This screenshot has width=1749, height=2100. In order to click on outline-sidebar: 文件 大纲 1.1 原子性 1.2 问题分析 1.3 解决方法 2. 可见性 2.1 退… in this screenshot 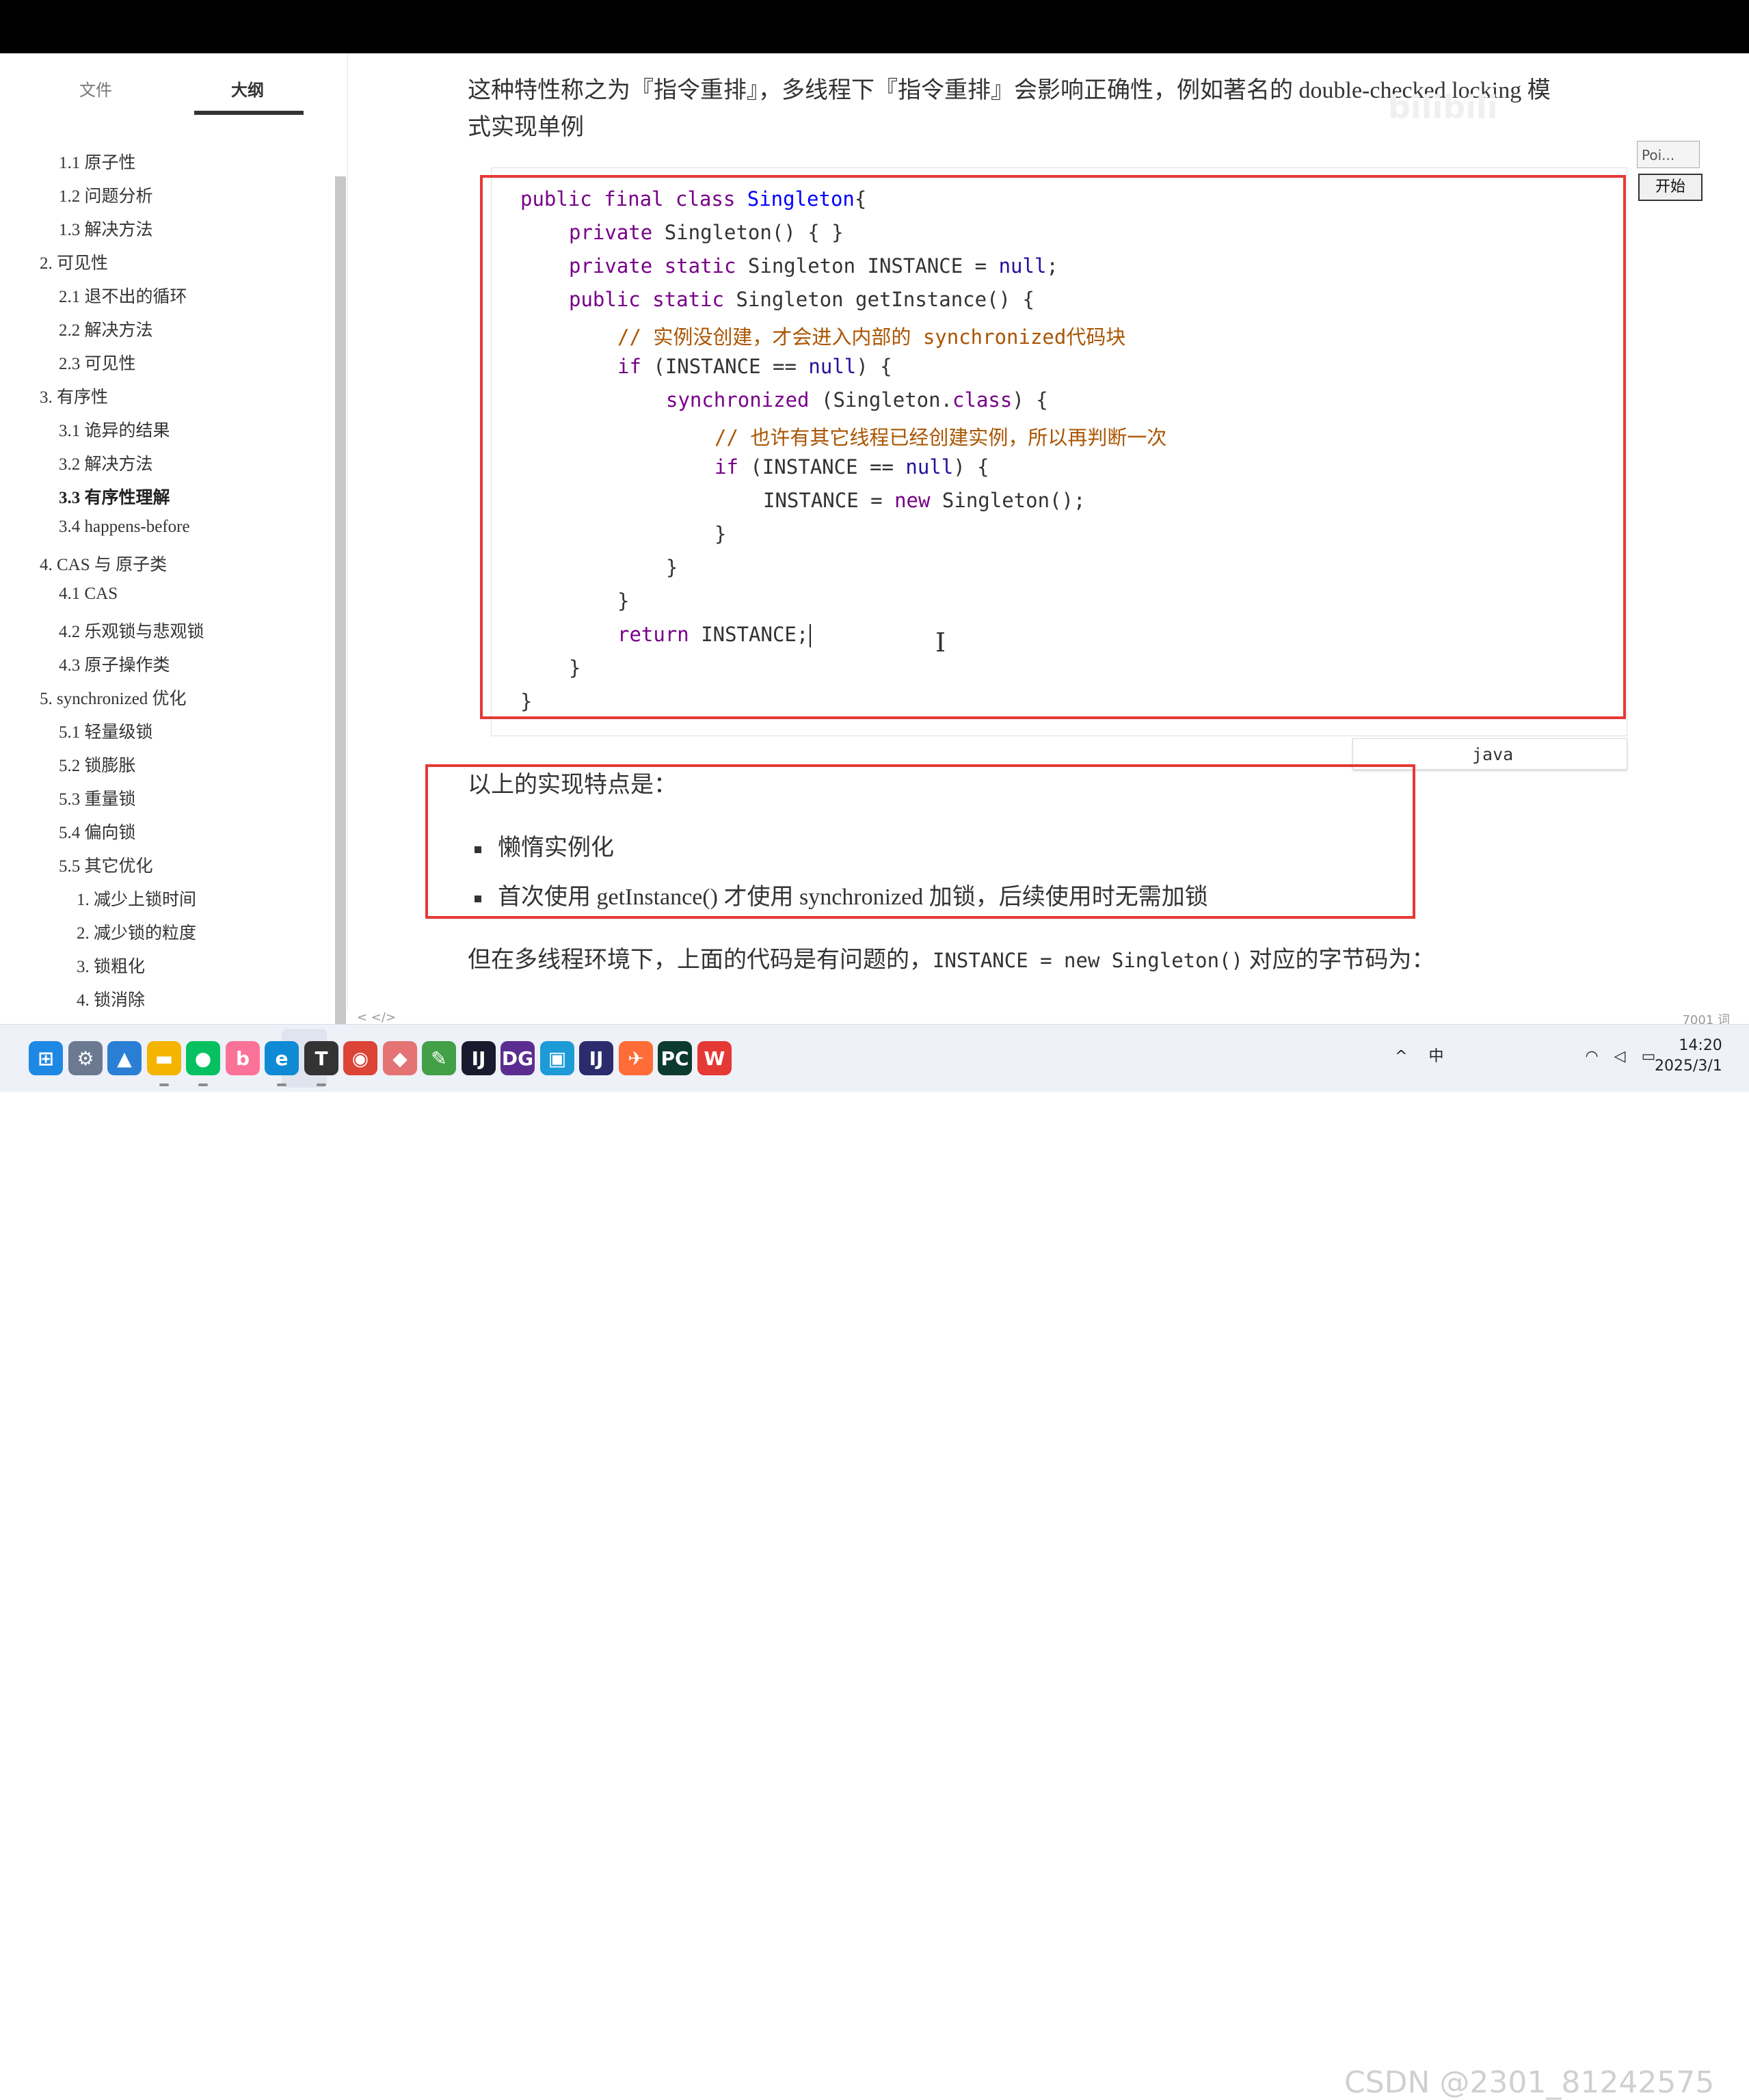, I will do `click(174, 538)`.